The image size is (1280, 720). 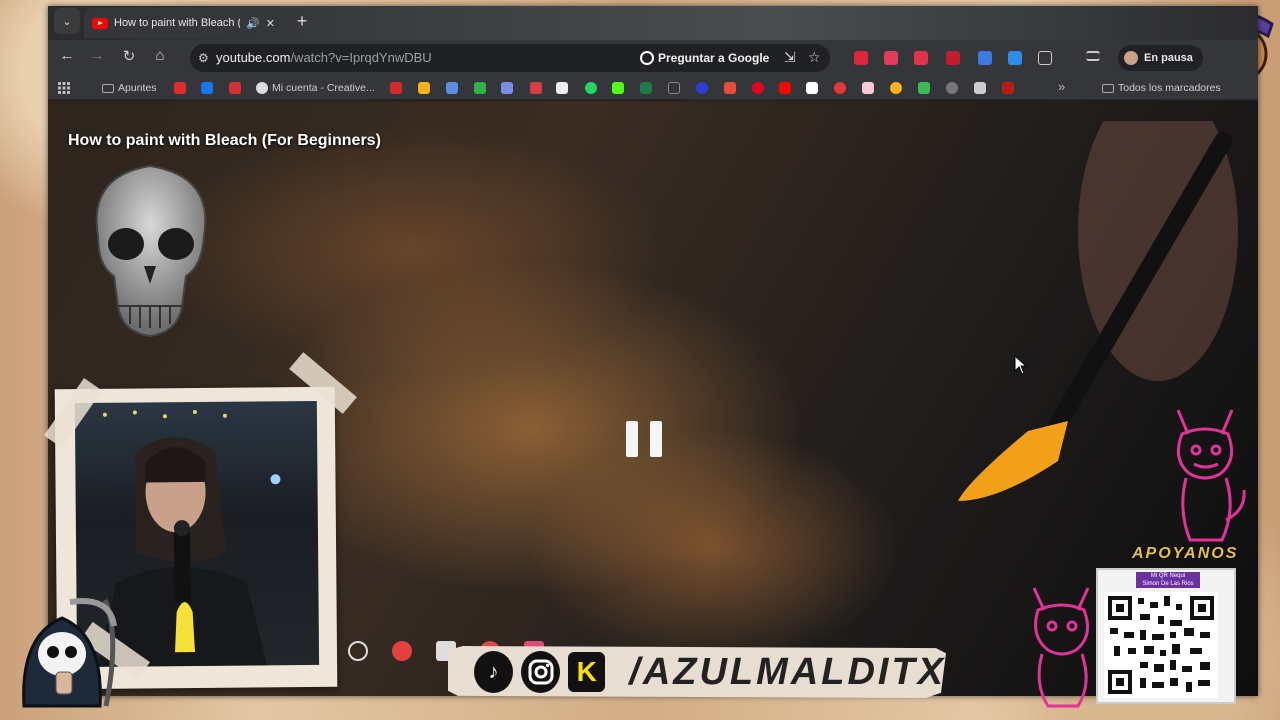 I want to click on skull-reference-image, so click(x=151, y=251).